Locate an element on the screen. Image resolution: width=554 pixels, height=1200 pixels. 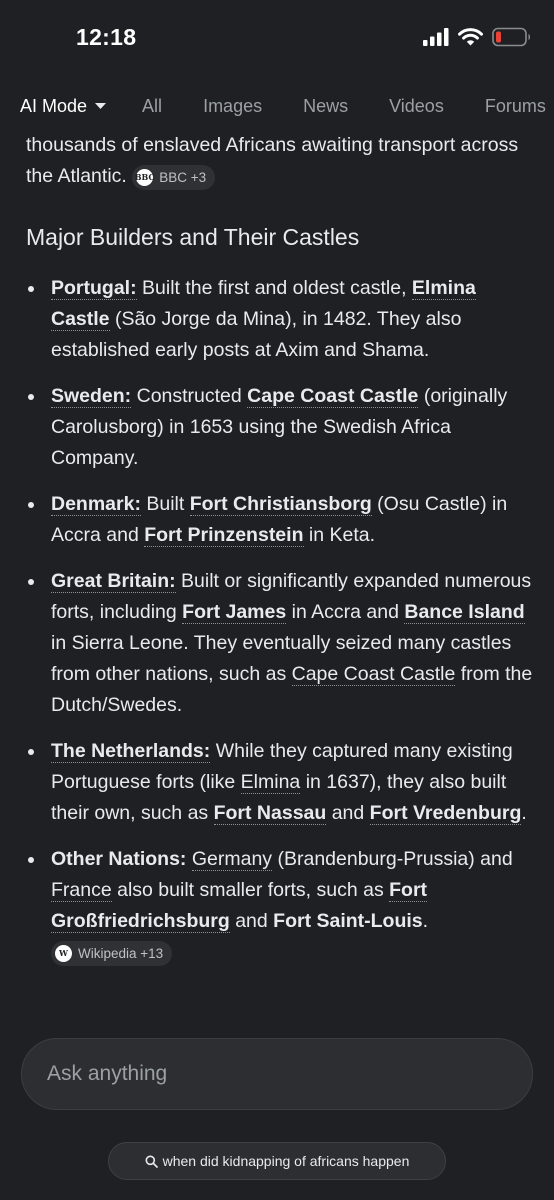
tab-ai-mode: AI Mode is located at coordinates (63, 106).